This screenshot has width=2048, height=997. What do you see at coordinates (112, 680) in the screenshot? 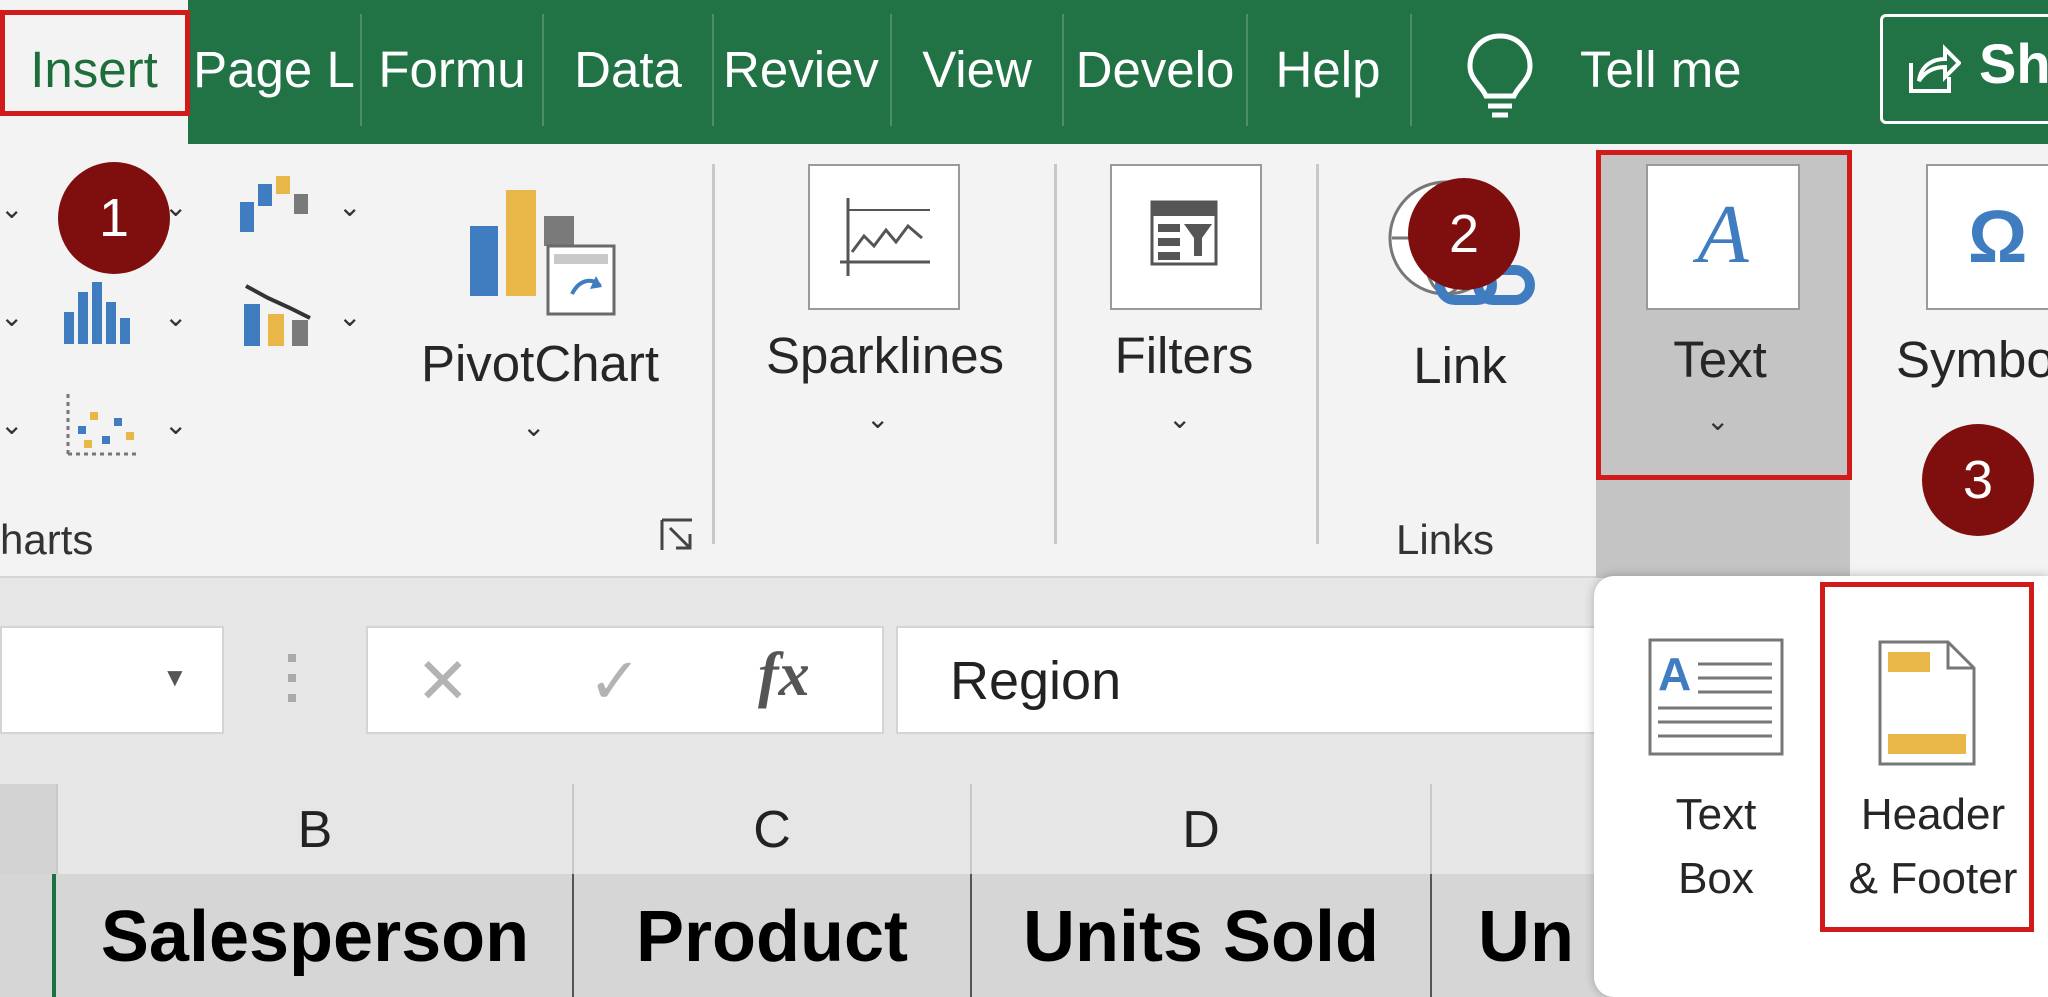
I see `name-box: ▼` at bounding box center [112, 680].